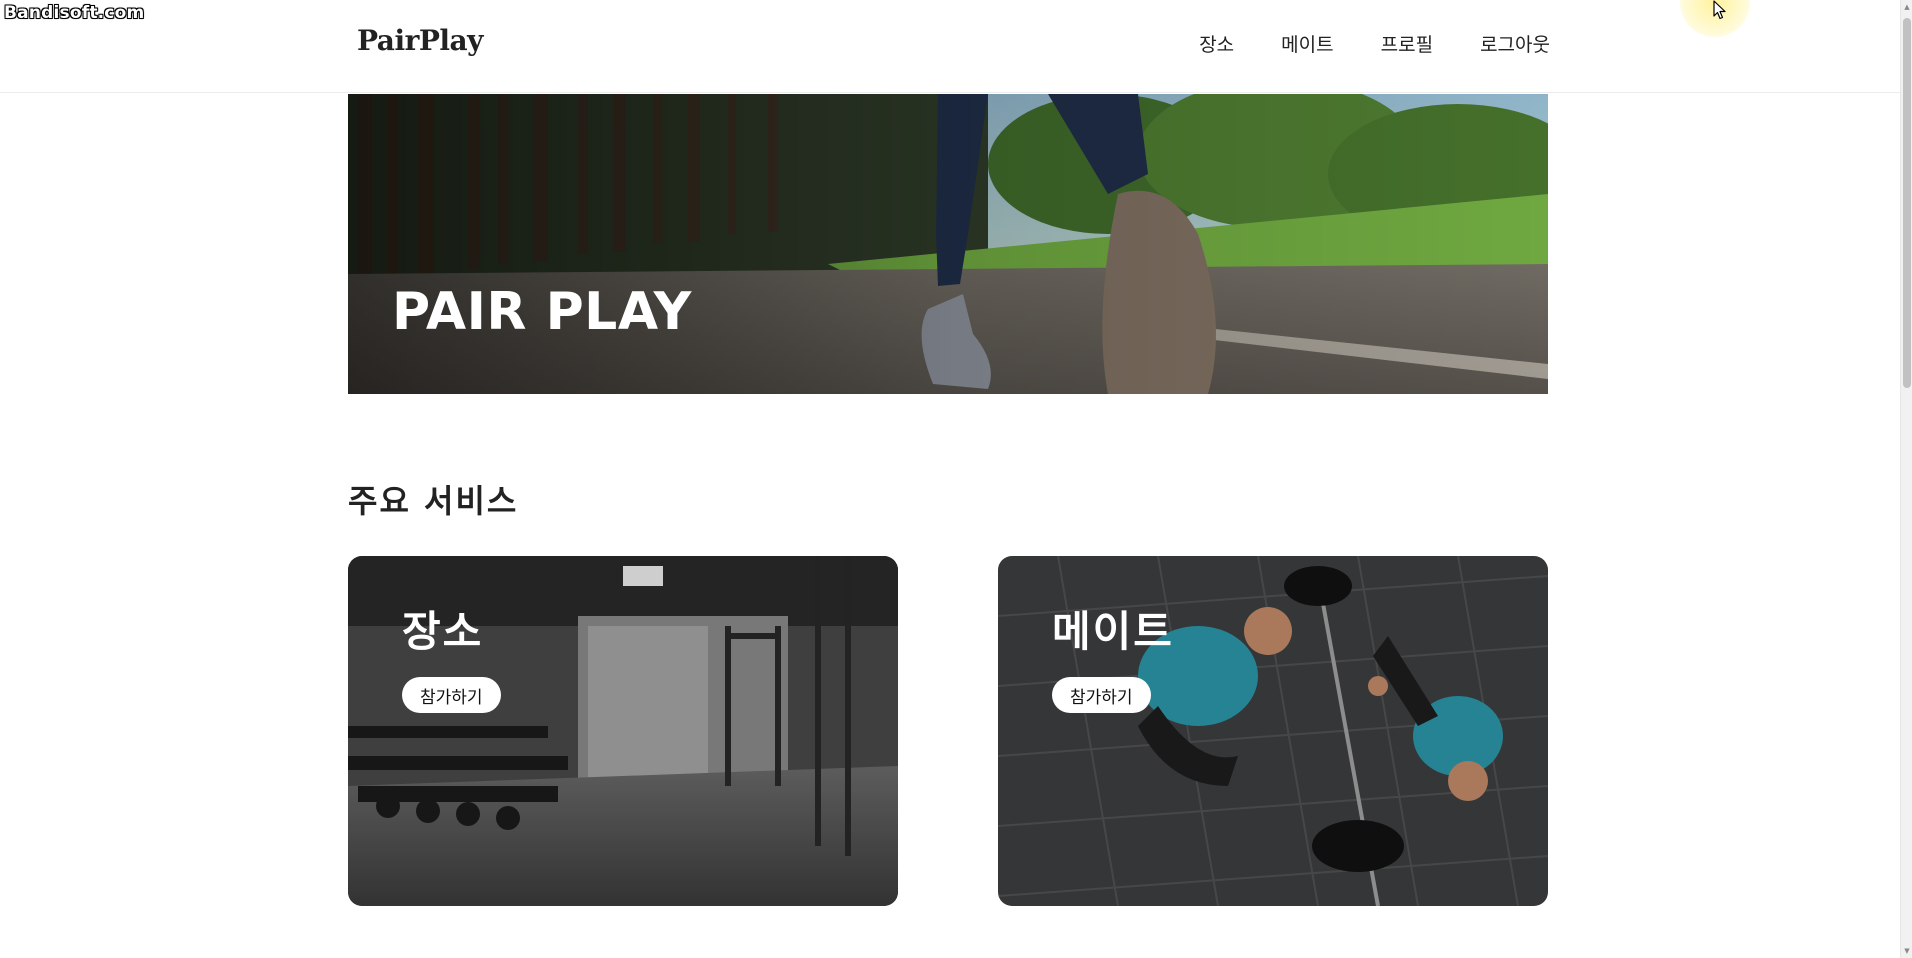 The width and height of the screenshot is (1912, 958). What do you see at coordinates (1374, 43) in the screenshot?
I see `main-navigation: 장소 메이트 프로필 로그아웃` at bounding box center [1374, 43].